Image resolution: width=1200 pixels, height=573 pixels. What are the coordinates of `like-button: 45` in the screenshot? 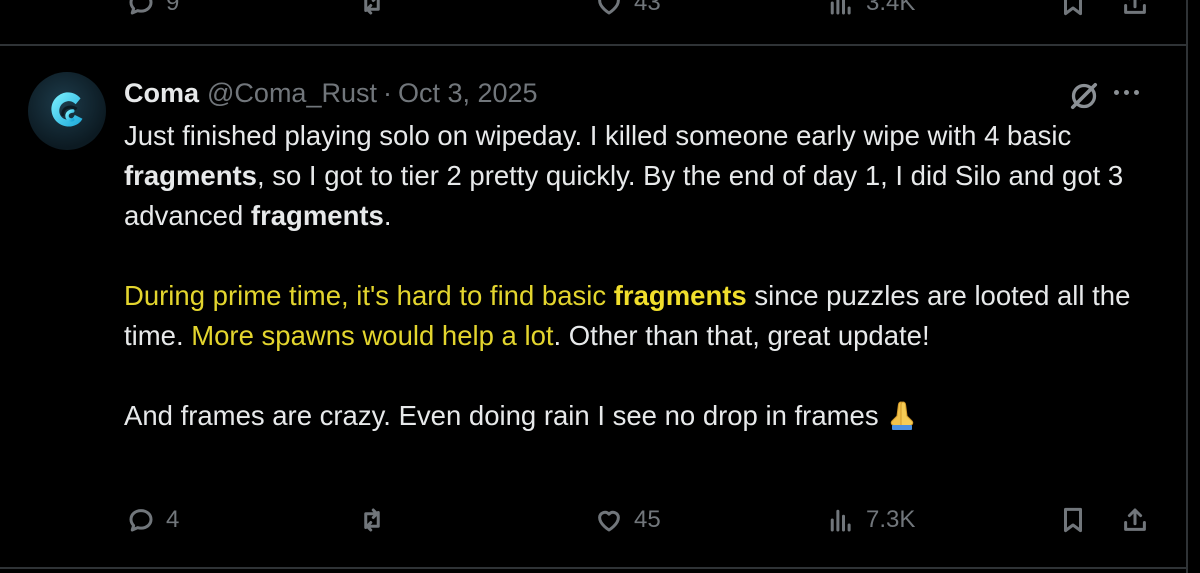 It's located at (627, 520).